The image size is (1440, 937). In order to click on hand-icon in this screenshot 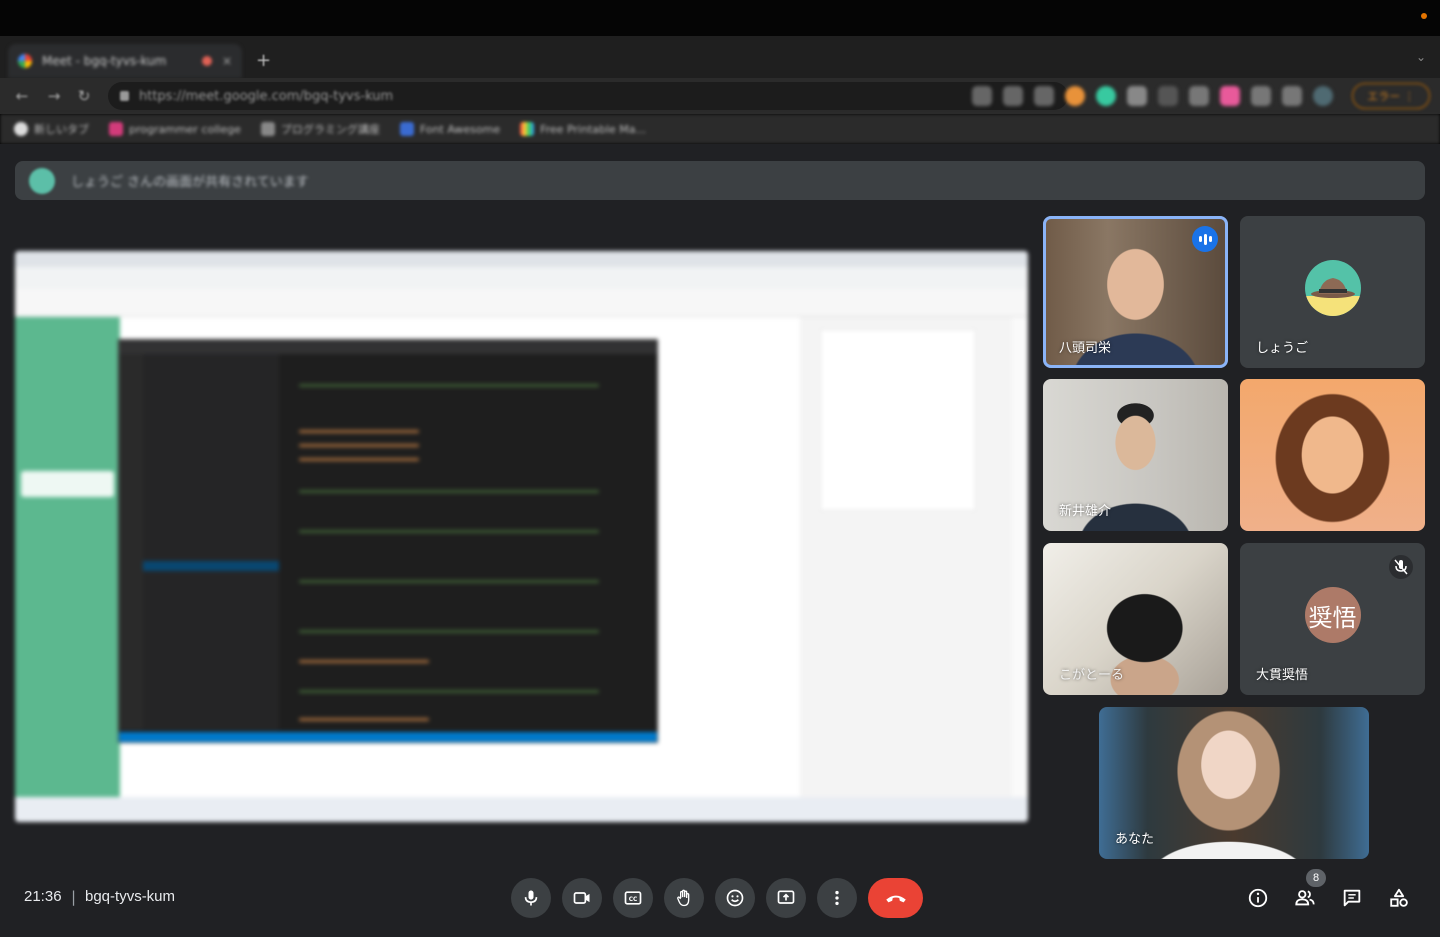, I will do `click(683, 898)`.